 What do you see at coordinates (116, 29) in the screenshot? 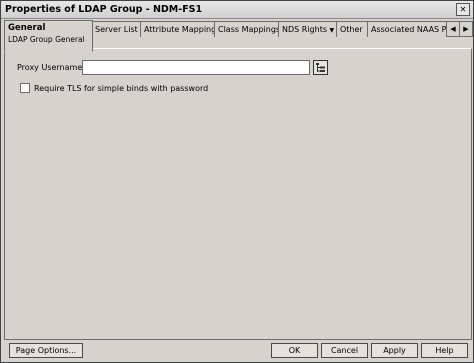
I see `tab-server-list: Server List` at bounding box center [116, 29].